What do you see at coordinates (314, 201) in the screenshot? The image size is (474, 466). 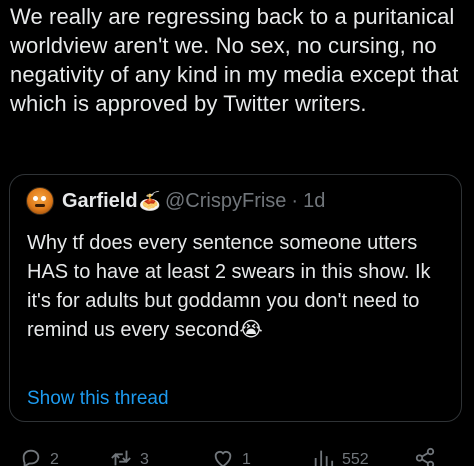 I see `quoted-timestamp: 1d` at bounding box center [314, 201].